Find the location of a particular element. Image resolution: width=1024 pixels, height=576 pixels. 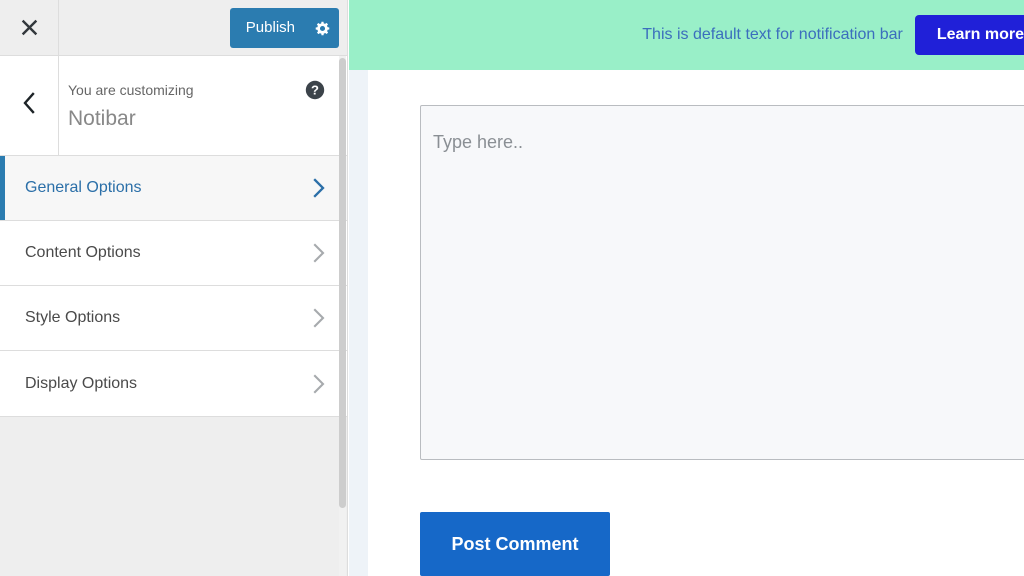

publish-button-label: Publish is located at coordinates (270, 27).